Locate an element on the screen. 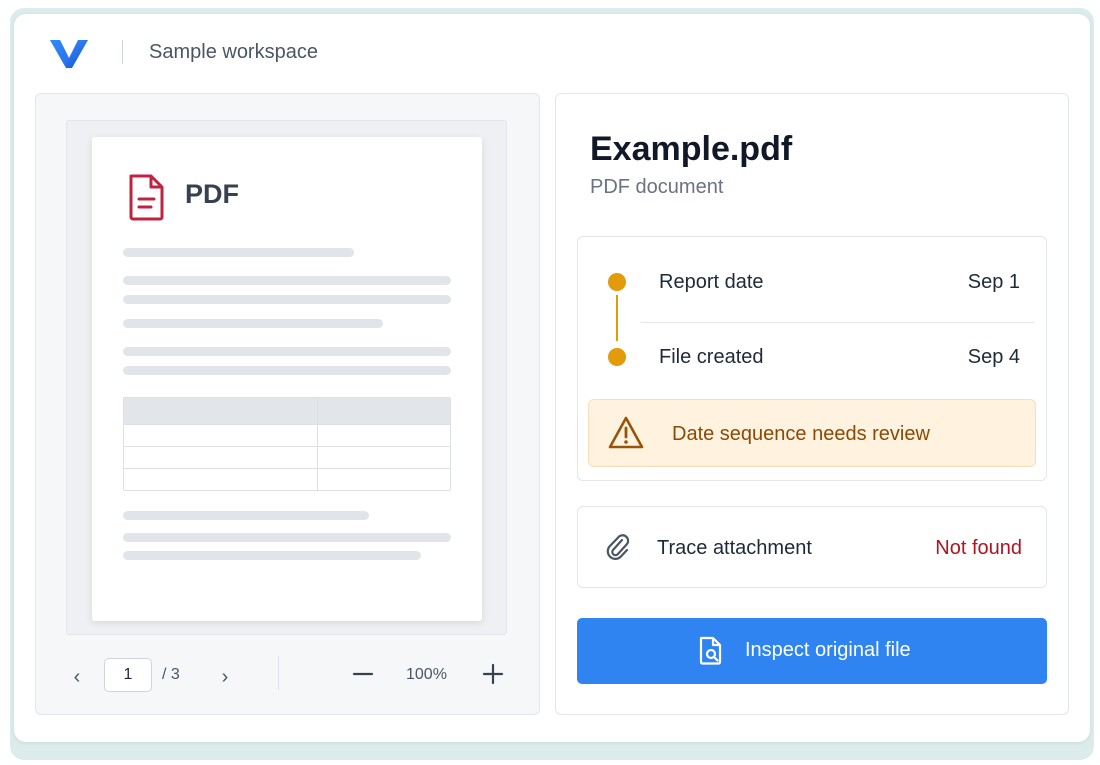 The height and width of the screenshot is (765, 1100). attachment-label: Trace attachment is located at coordinates (734, 548).